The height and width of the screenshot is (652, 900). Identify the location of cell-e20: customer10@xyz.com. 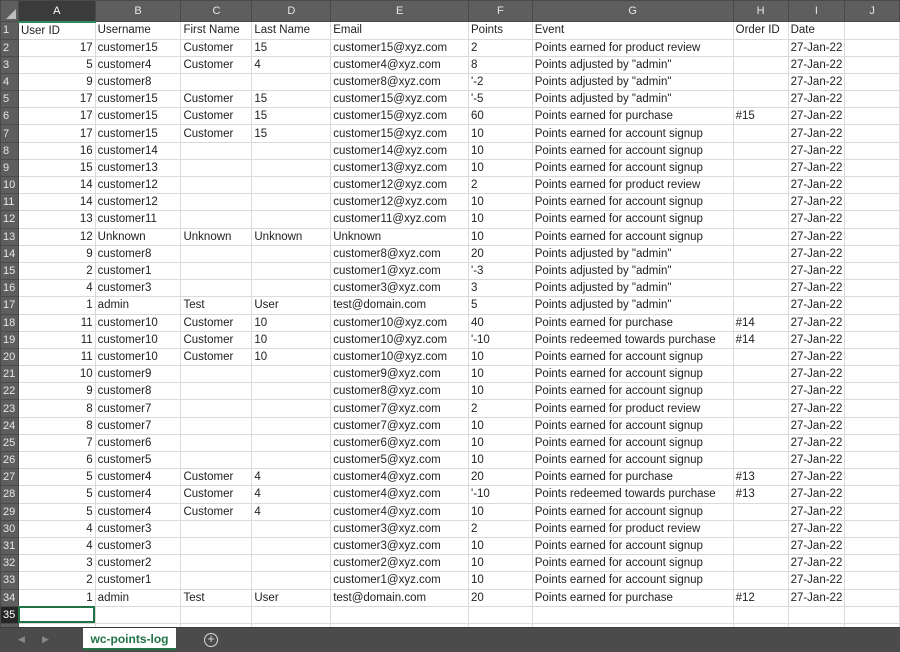
(400, 357).